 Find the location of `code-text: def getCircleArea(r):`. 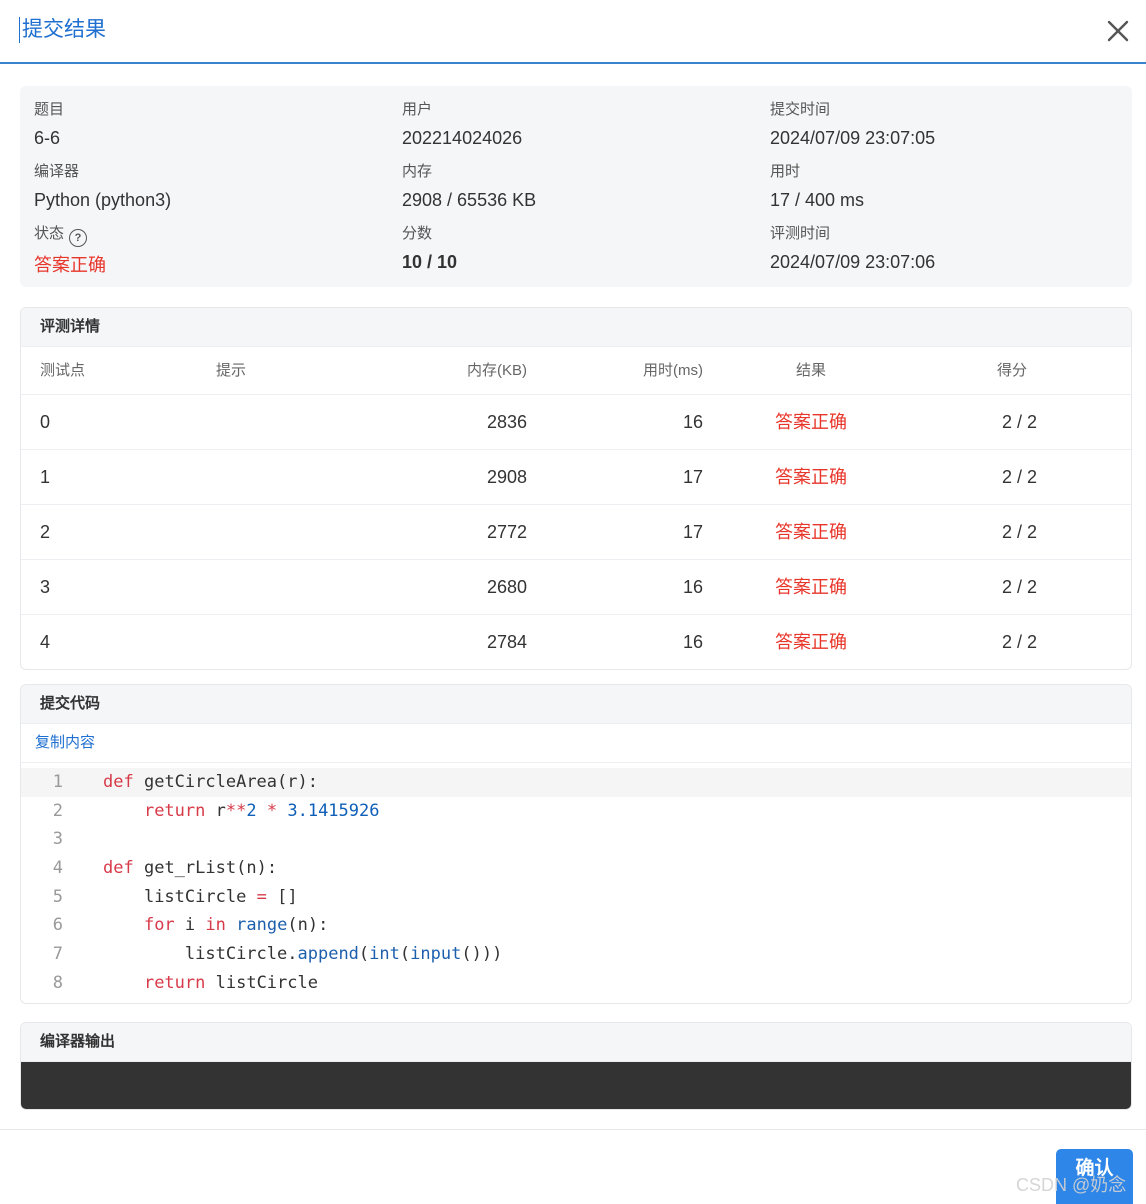

code-text: def getCircleArea(r): is located at coordinates (211, 782).